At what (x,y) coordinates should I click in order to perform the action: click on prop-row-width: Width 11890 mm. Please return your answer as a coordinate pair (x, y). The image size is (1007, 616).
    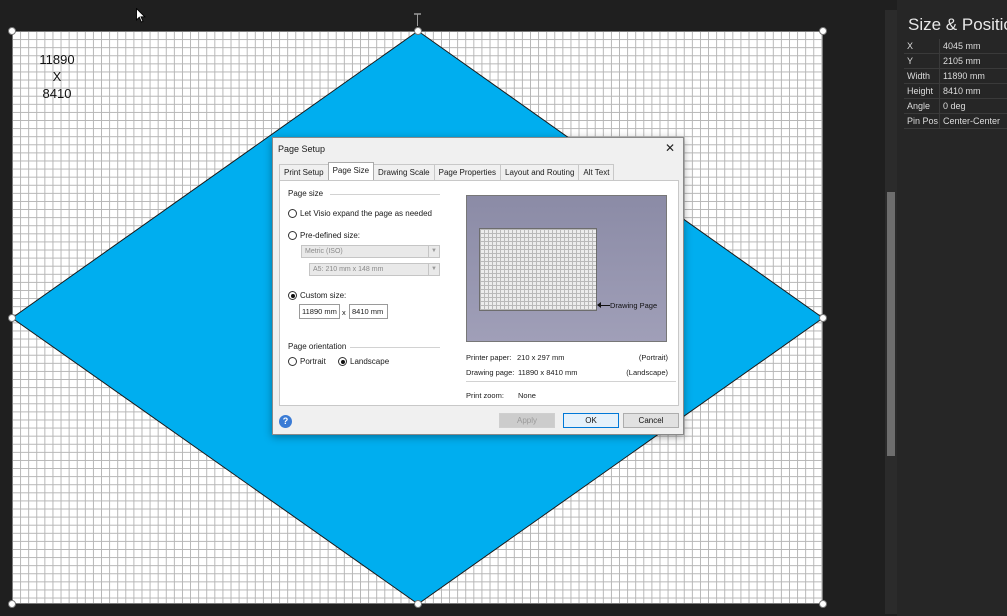
    Looking at the image, I should click on (955, 76).